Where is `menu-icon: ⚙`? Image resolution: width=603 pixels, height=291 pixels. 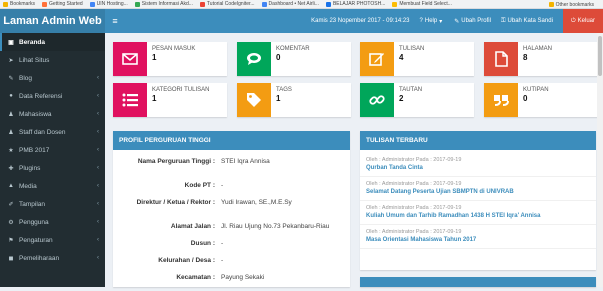 menu-icon: ⚙ is located at coordinates (11, 222).